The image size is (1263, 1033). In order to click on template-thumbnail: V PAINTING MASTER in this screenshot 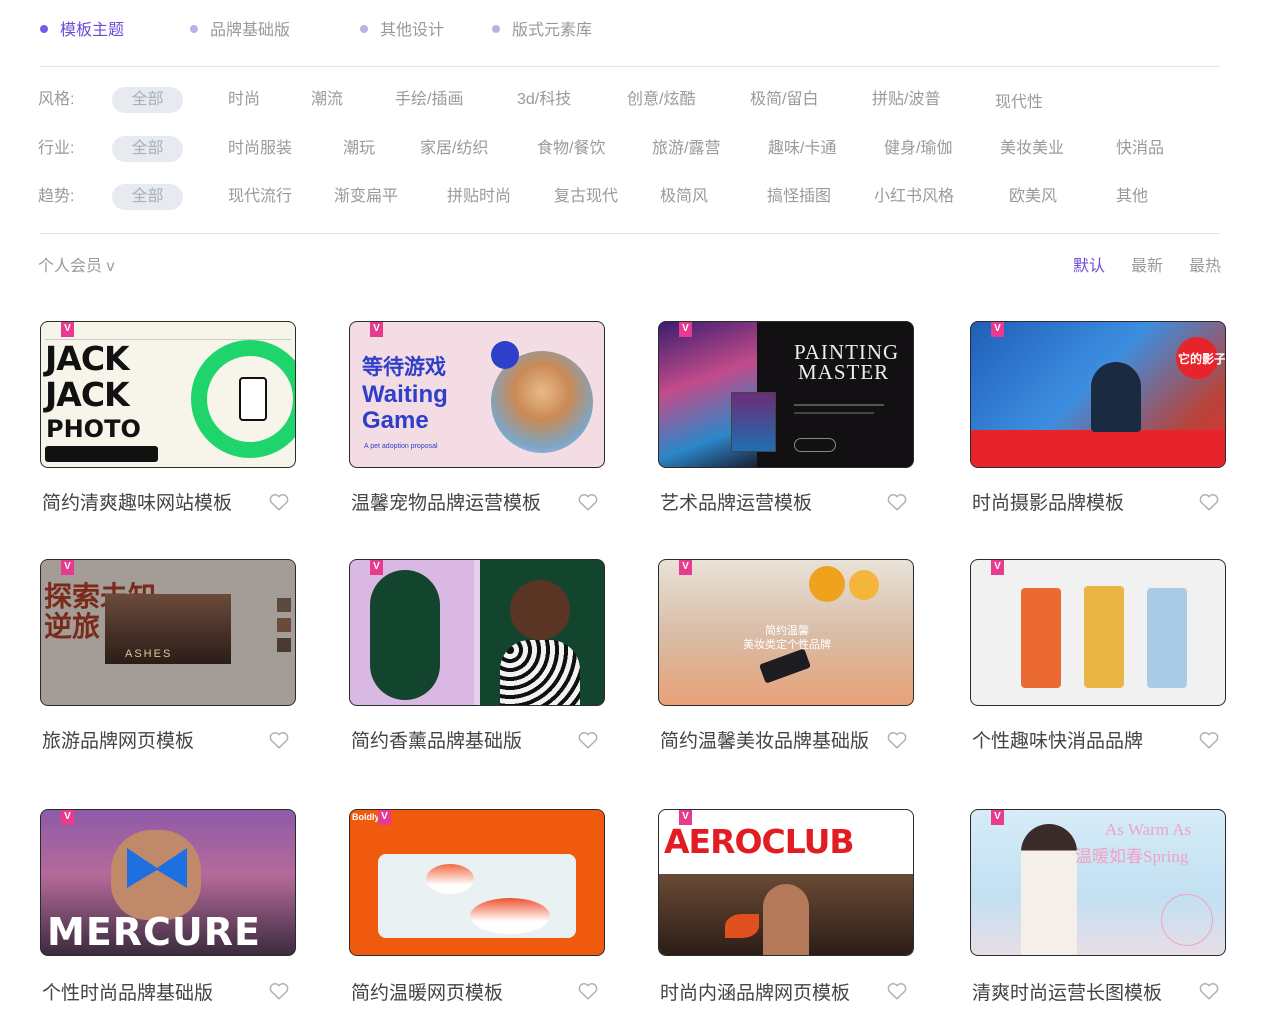, I will do `click(786, 394)`.